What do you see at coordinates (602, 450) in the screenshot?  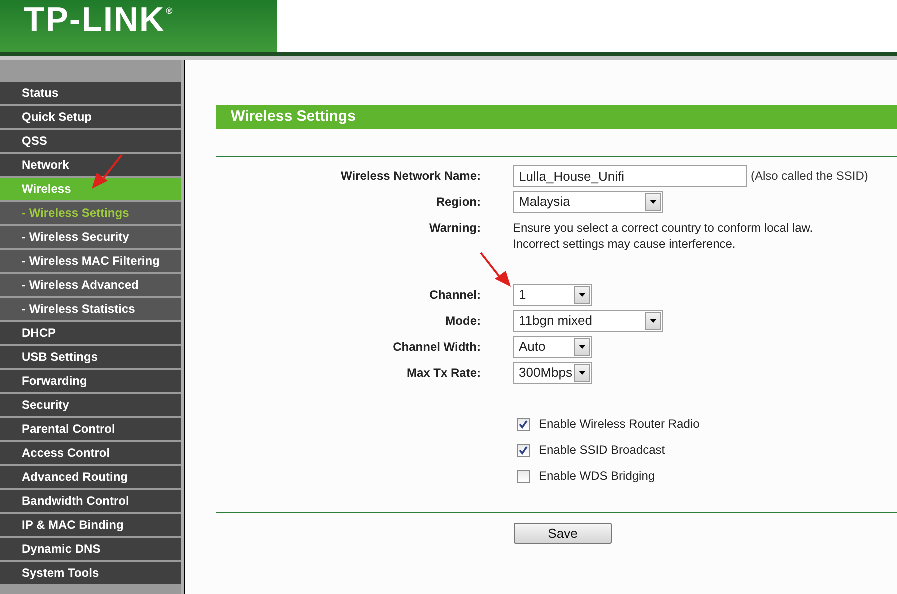 I see `checkbox-label: Enable SSID Broadcast` at bounding box center [602, 450].